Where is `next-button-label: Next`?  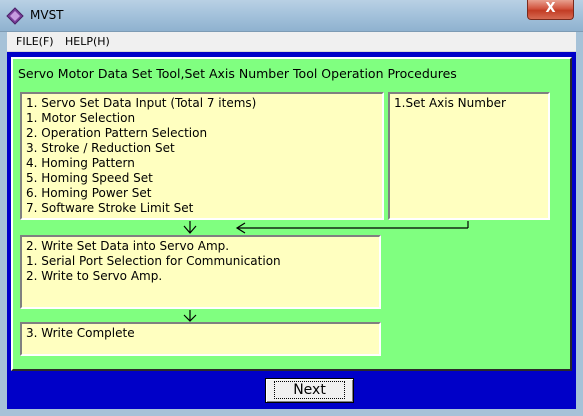
next-button-label: Next is located at coordinates (309, 390).